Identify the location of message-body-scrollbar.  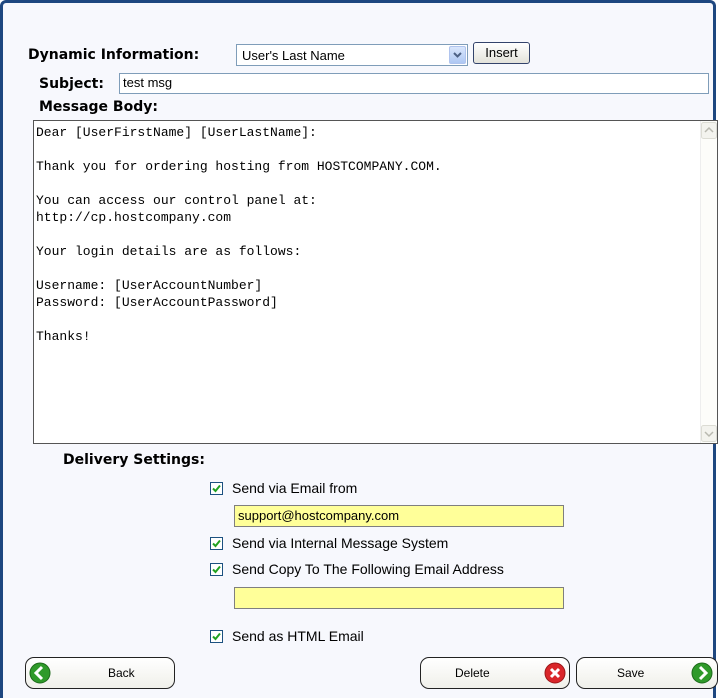
(708, 282).